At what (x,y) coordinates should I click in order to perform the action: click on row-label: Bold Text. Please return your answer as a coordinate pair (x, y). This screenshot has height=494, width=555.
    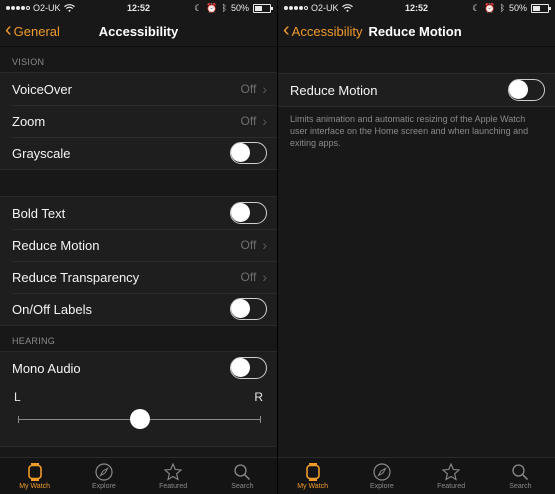
    Looking at the image, I should click on (39, 213).